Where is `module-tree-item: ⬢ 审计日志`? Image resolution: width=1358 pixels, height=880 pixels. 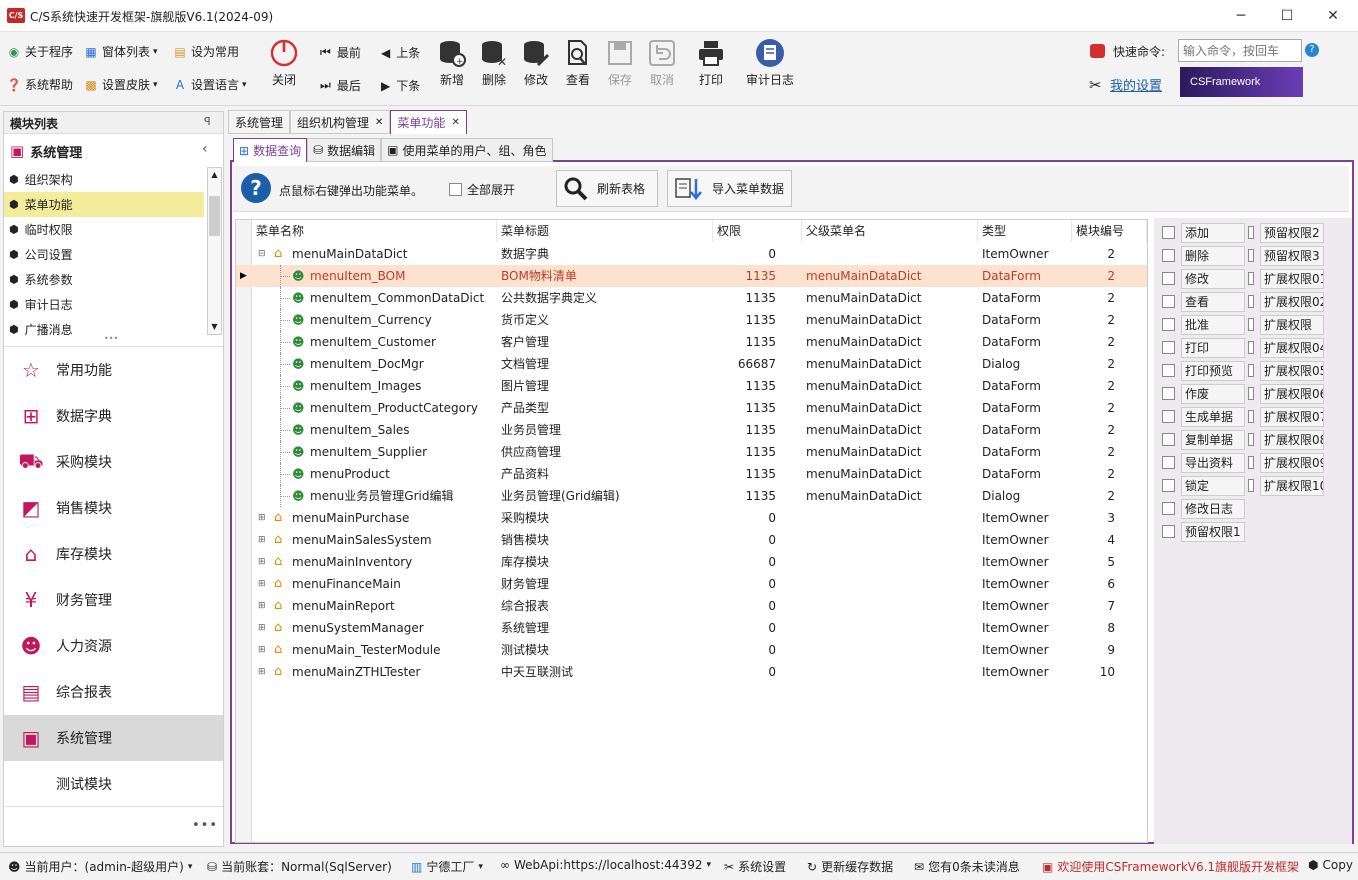
module-tree-item: ⬢ 审计日志 is located at coordinates (104, 304).